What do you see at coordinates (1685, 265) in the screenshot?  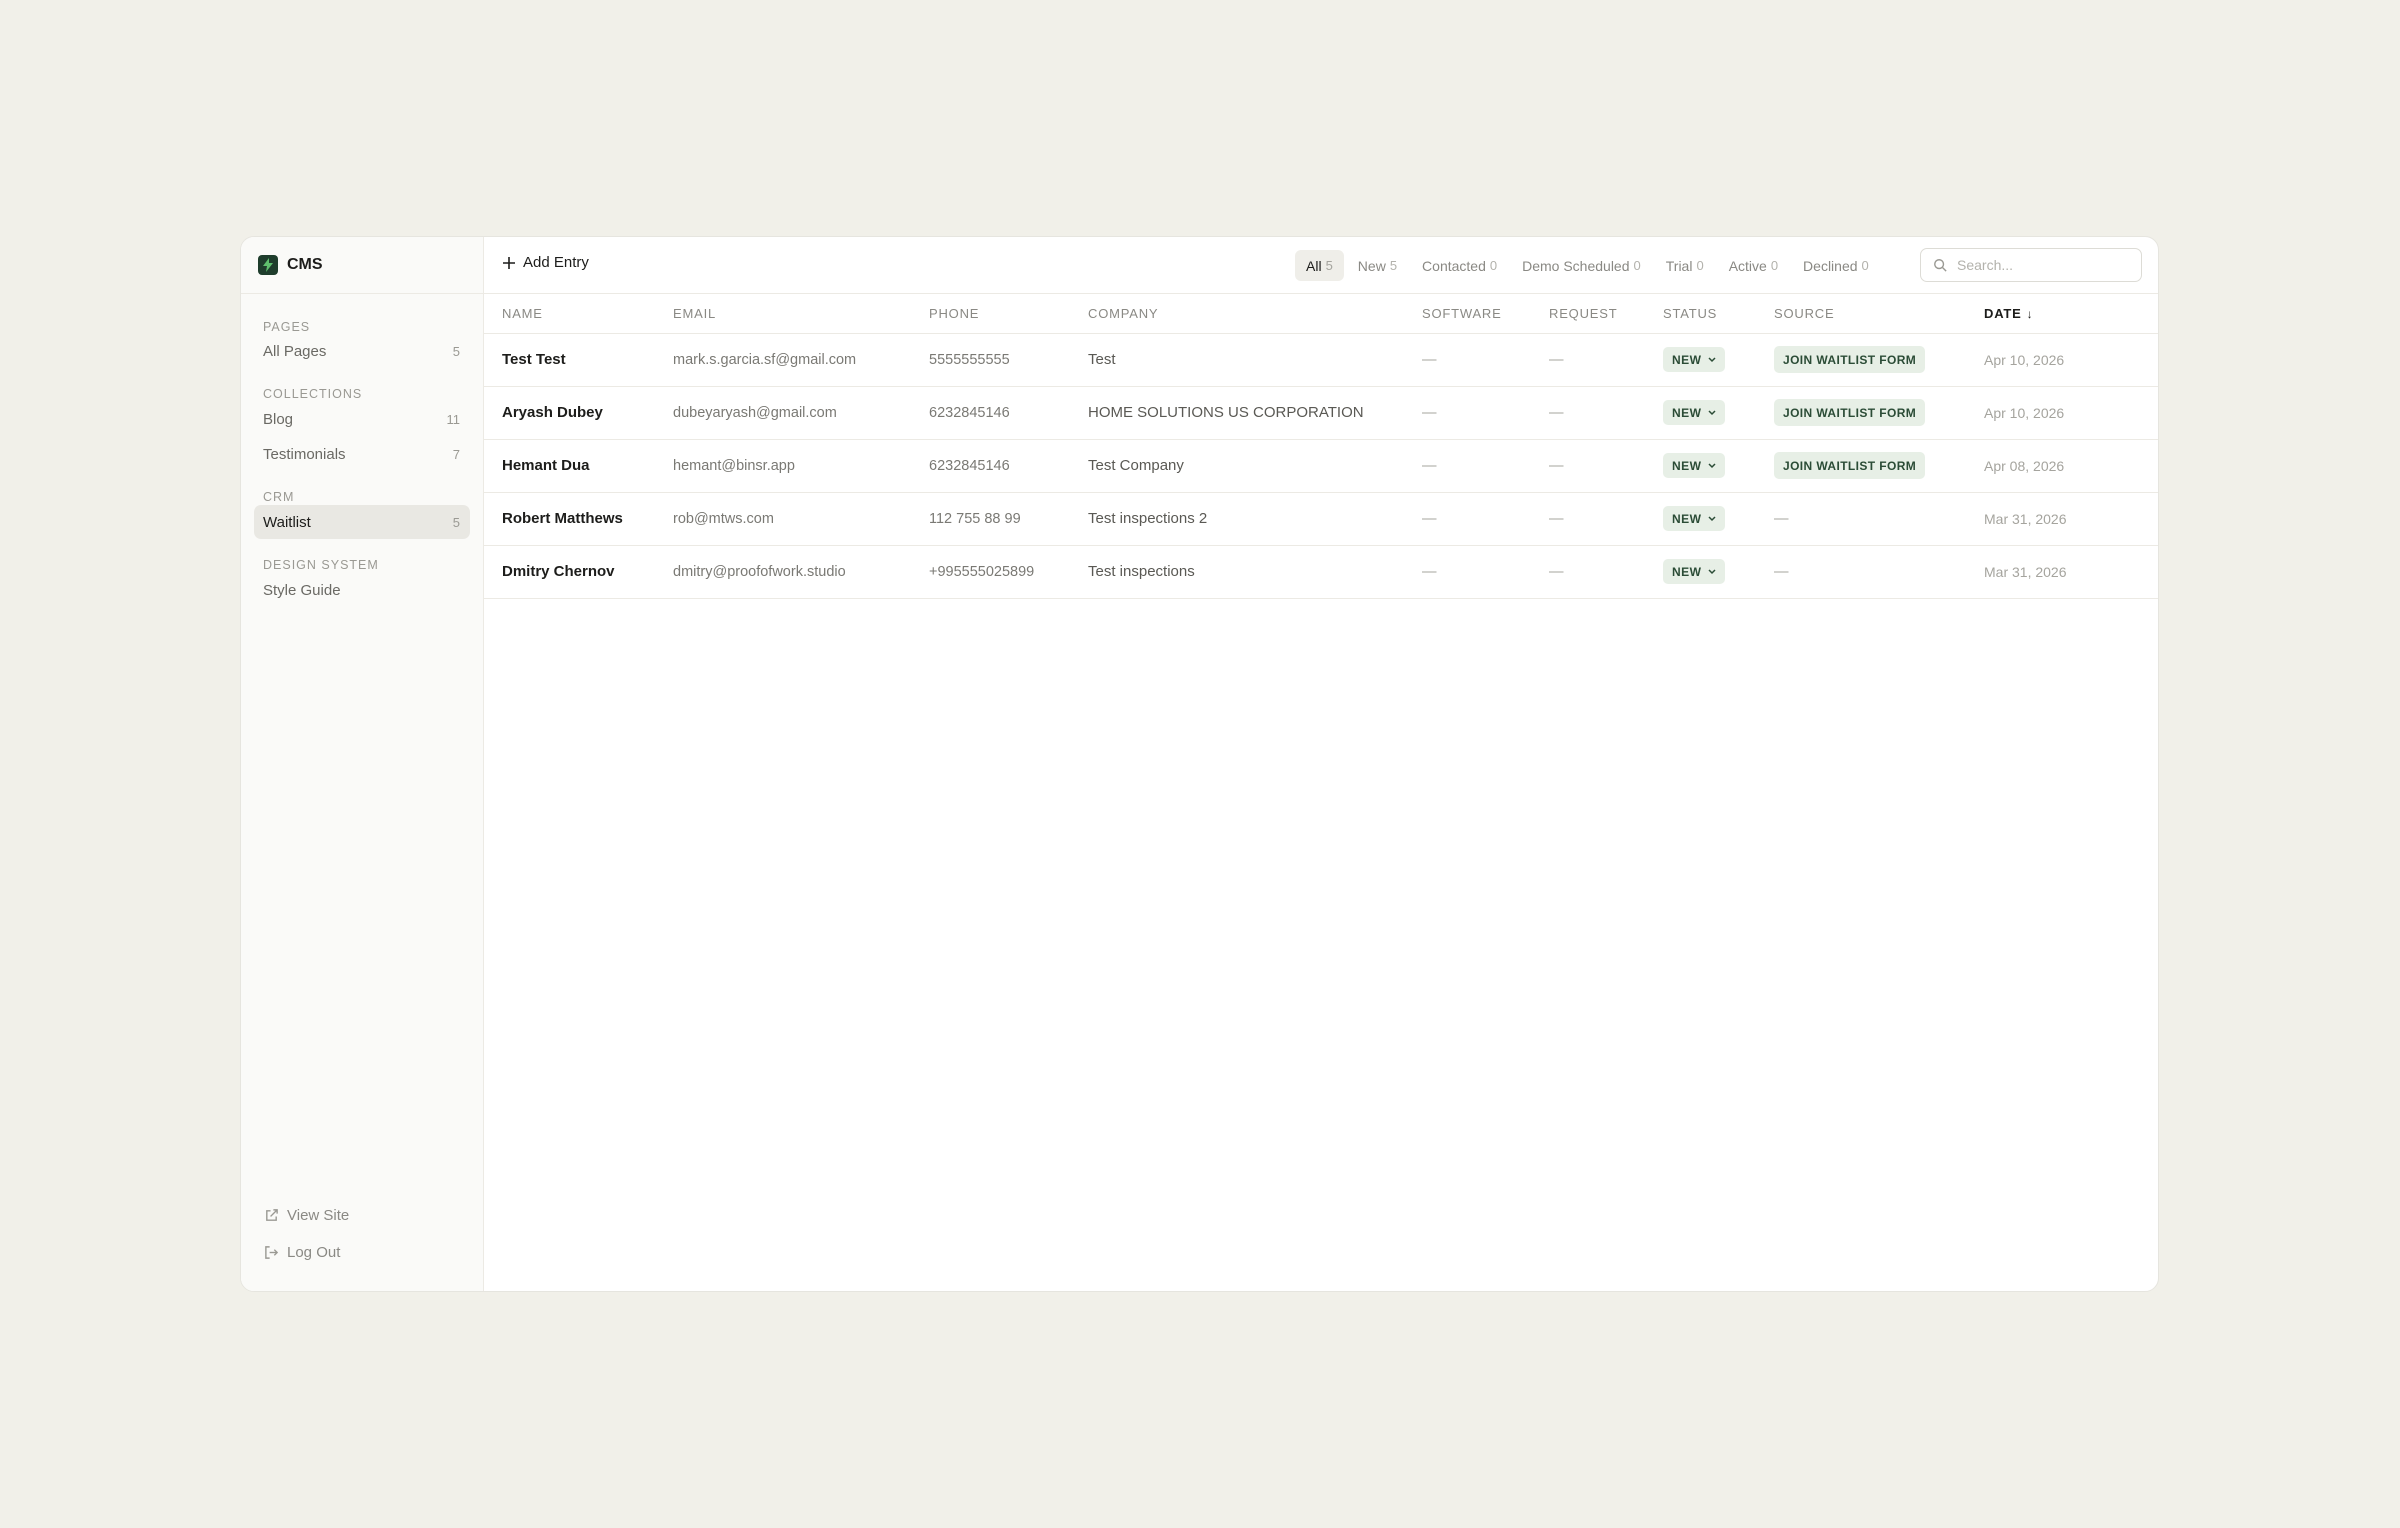 I see `filter-trial: Trial 0` at bounding box center [1685, 265].